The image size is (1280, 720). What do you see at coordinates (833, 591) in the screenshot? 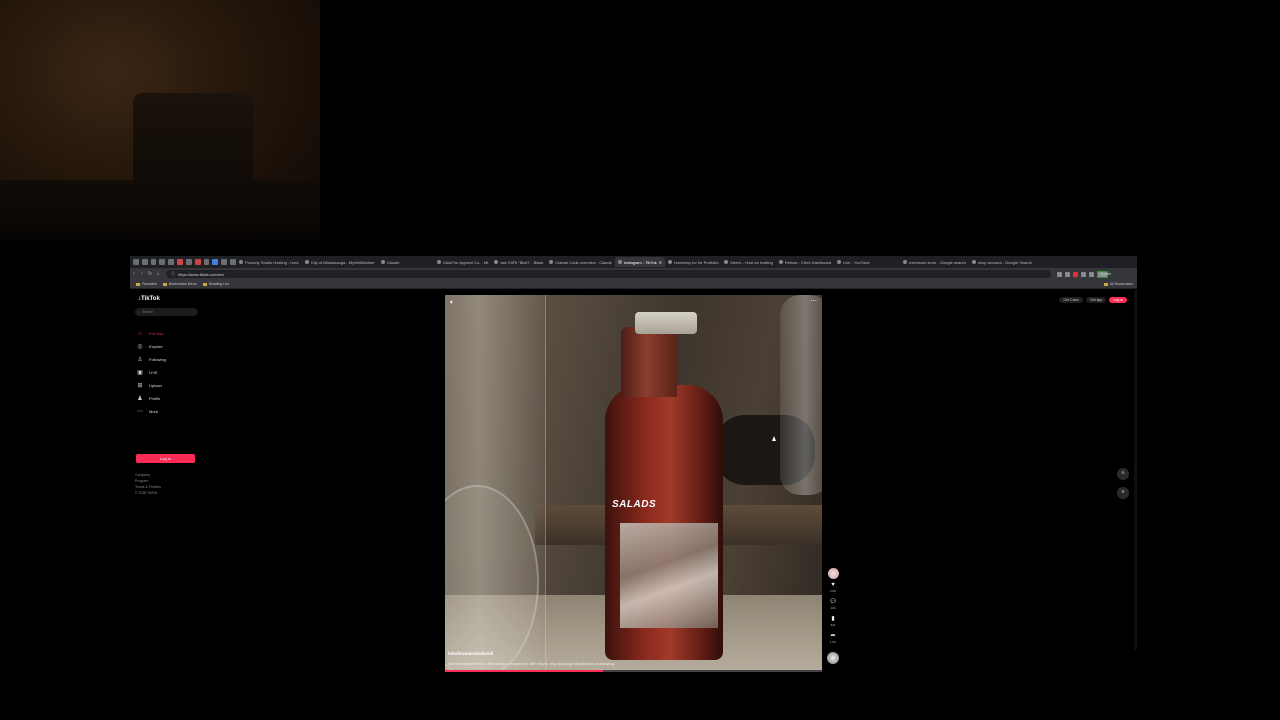
I see `like-count: 4.6K` at bounding box center [833, 591].